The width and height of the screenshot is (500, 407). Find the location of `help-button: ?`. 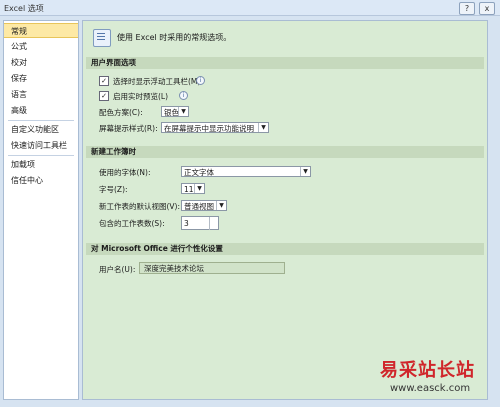

help-button: ? is located at coordinates (467, 8).